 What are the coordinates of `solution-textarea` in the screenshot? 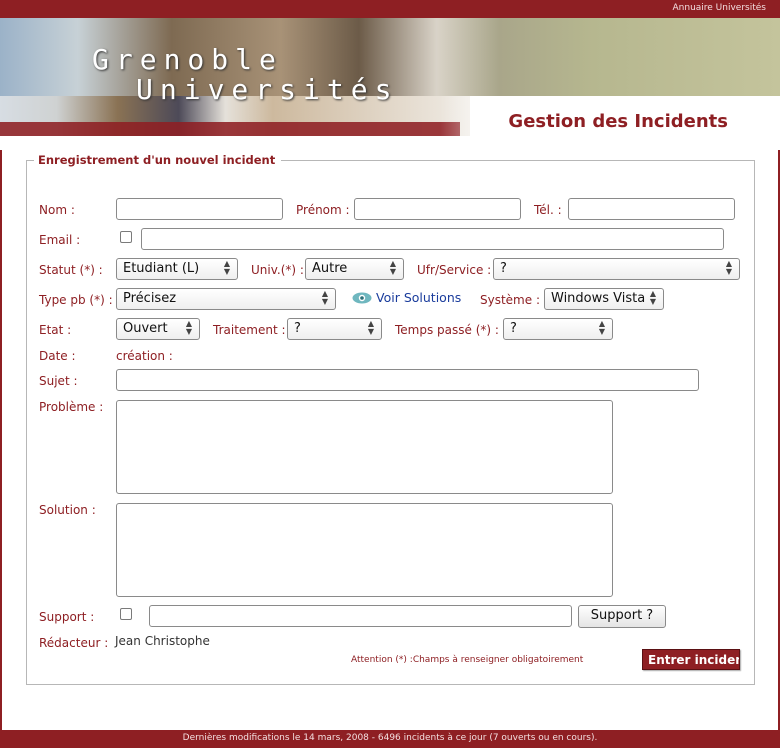 It's located at (364, 550).